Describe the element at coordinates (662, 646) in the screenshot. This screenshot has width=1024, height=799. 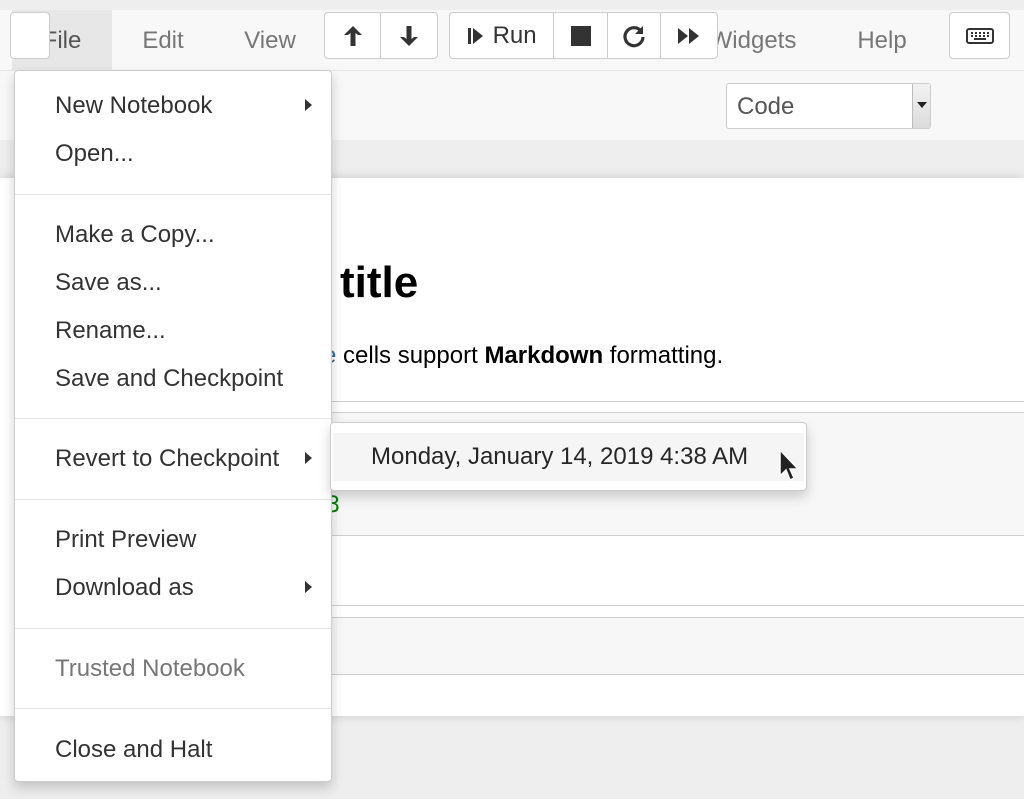
I see `code-cell-empty` at that location.